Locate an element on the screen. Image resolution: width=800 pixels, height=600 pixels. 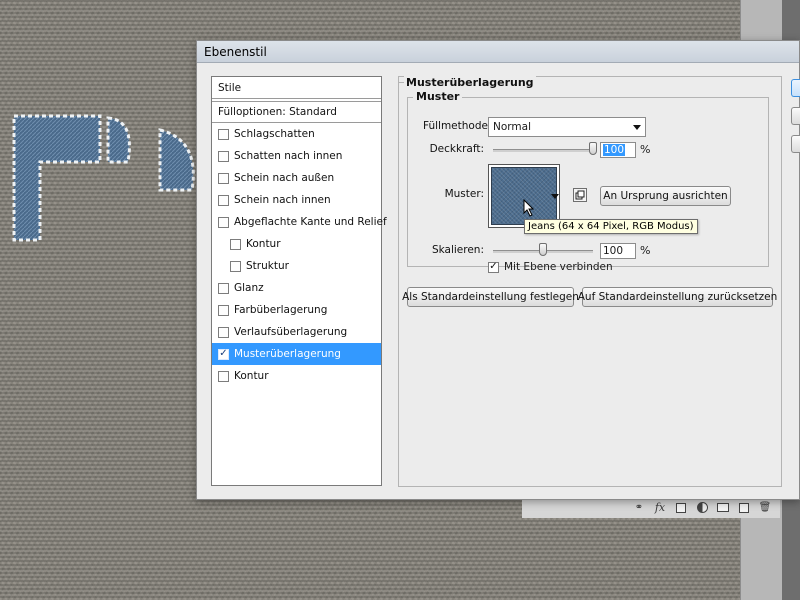
styles-header: Stile is located at coordinates (296, 88).